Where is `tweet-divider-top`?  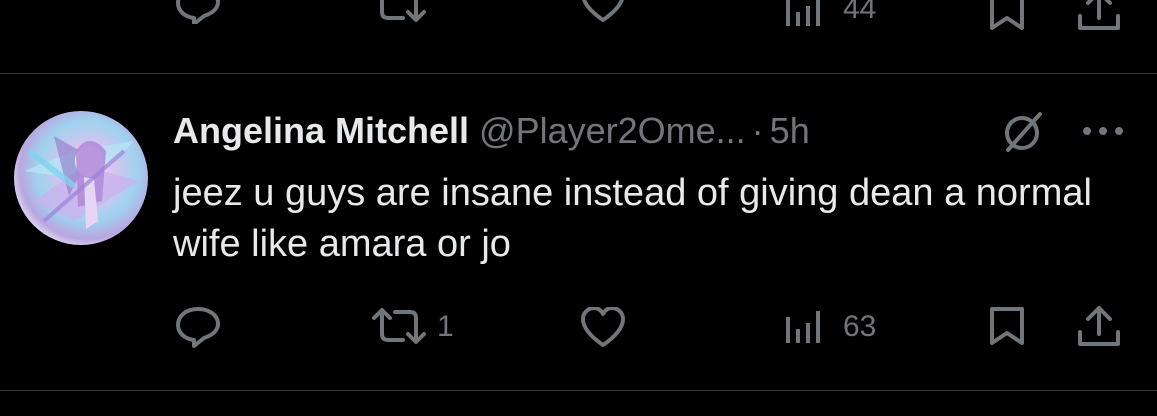 tweet-divider-top is located at coordinates (578, 73).